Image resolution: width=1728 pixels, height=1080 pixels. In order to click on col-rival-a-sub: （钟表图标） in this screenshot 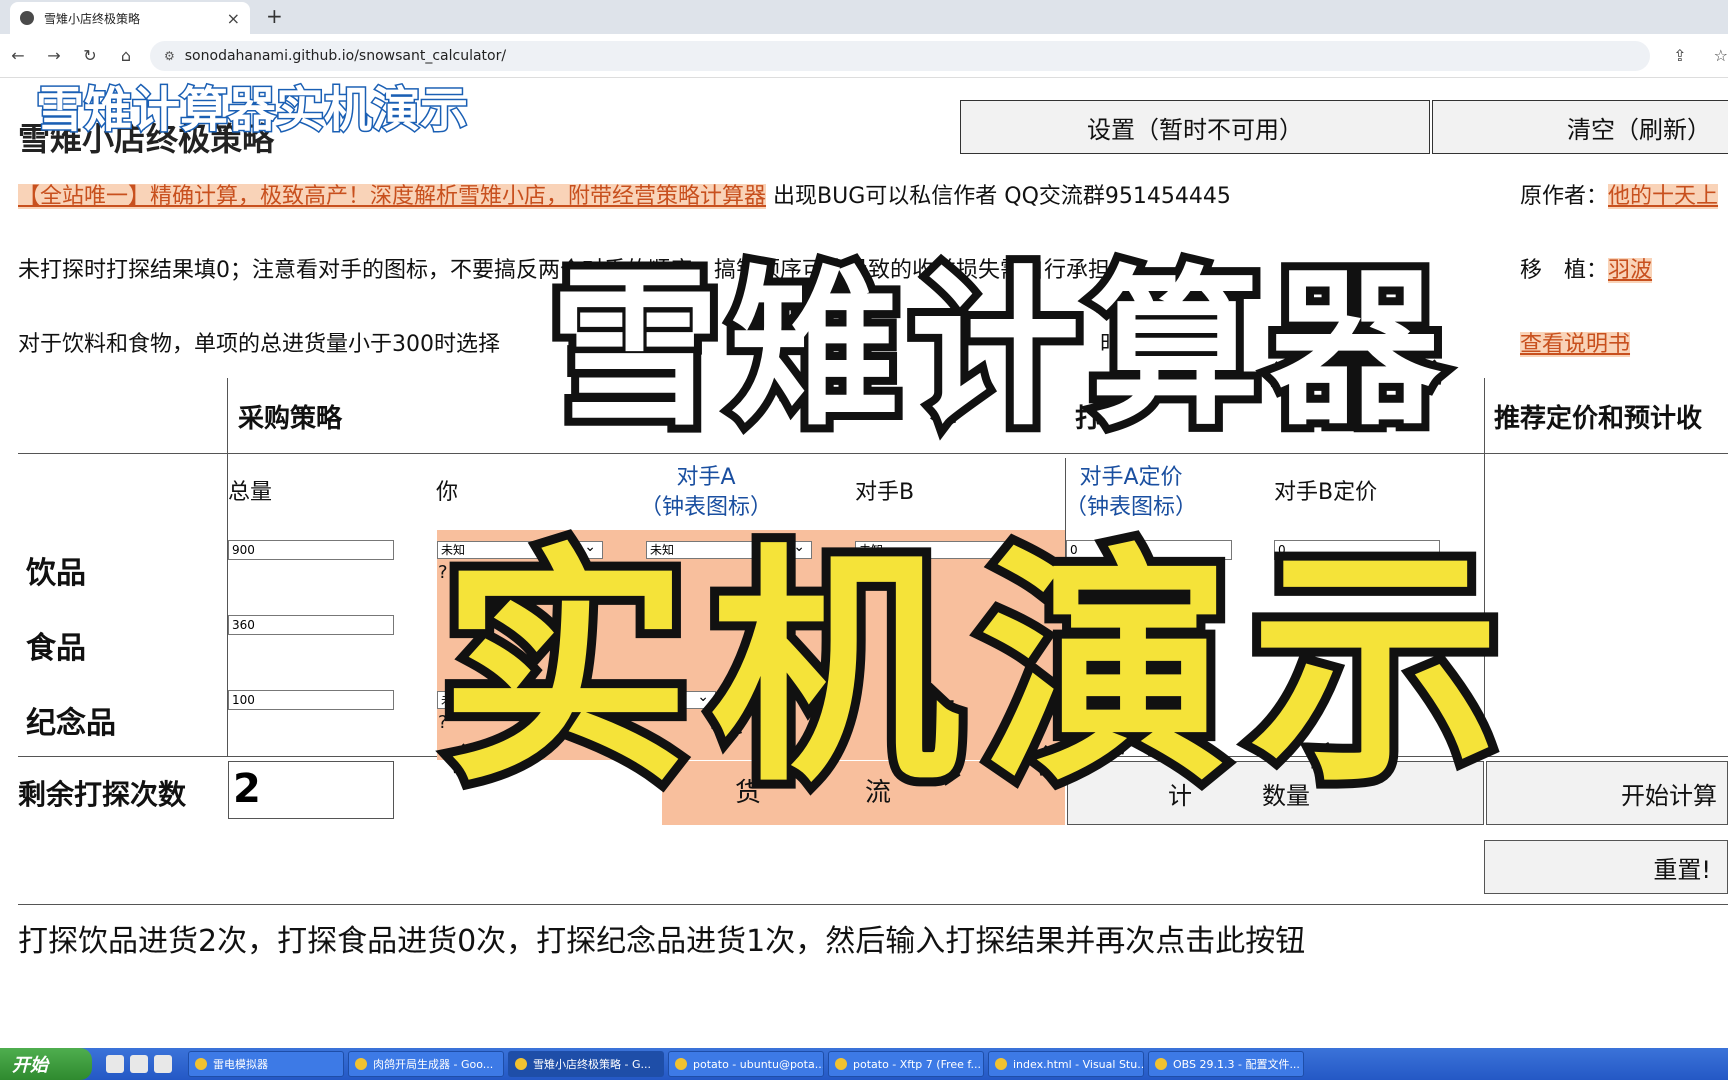, I will do `click(706, 507)`.